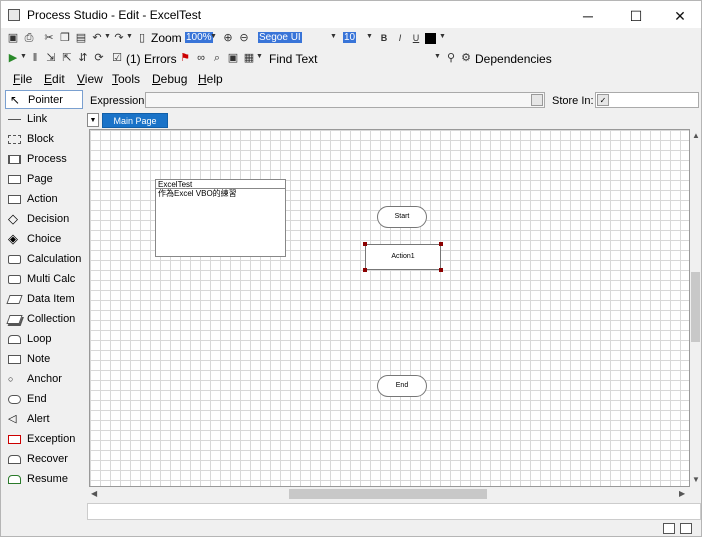  Describe the element at coordinates (117, 58) in the screenshot. I see `validate-icon: ☑` at that location.